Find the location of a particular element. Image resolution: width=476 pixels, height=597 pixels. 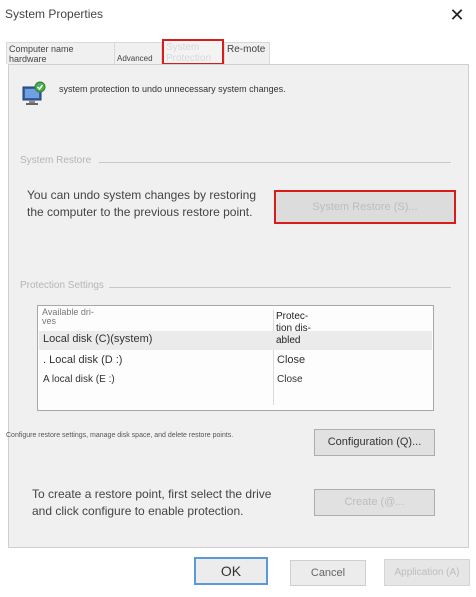

tab-system-protection: System Protection is located at coordinates (193, 52).